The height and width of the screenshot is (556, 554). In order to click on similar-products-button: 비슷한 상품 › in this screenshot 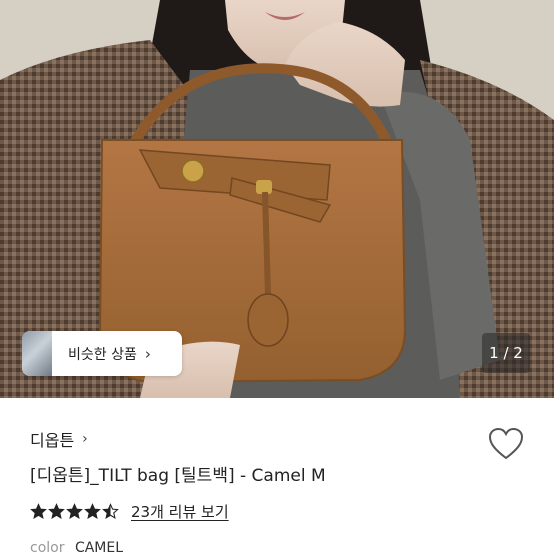, I will do `click(102, 353)`.